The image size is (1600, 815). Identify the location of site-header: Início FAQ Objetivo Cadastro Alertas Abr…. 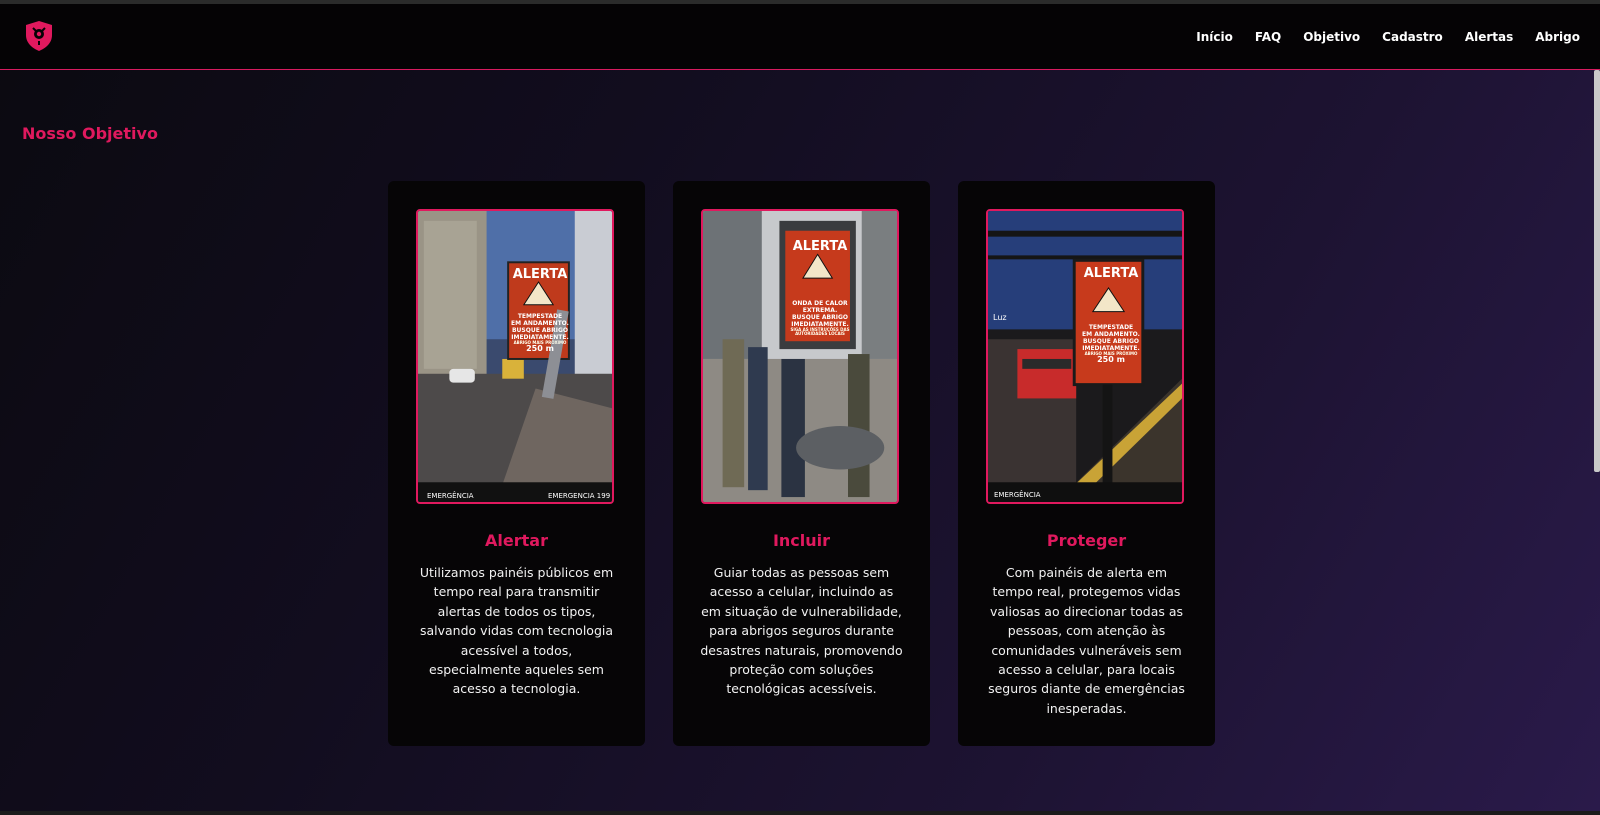
(800, 37).